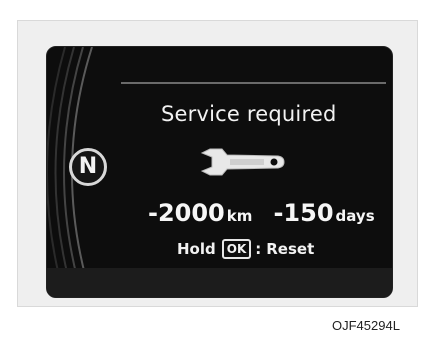 This screenshot has height=341, width=436. I want to click on top-divider, so click(253, 83).